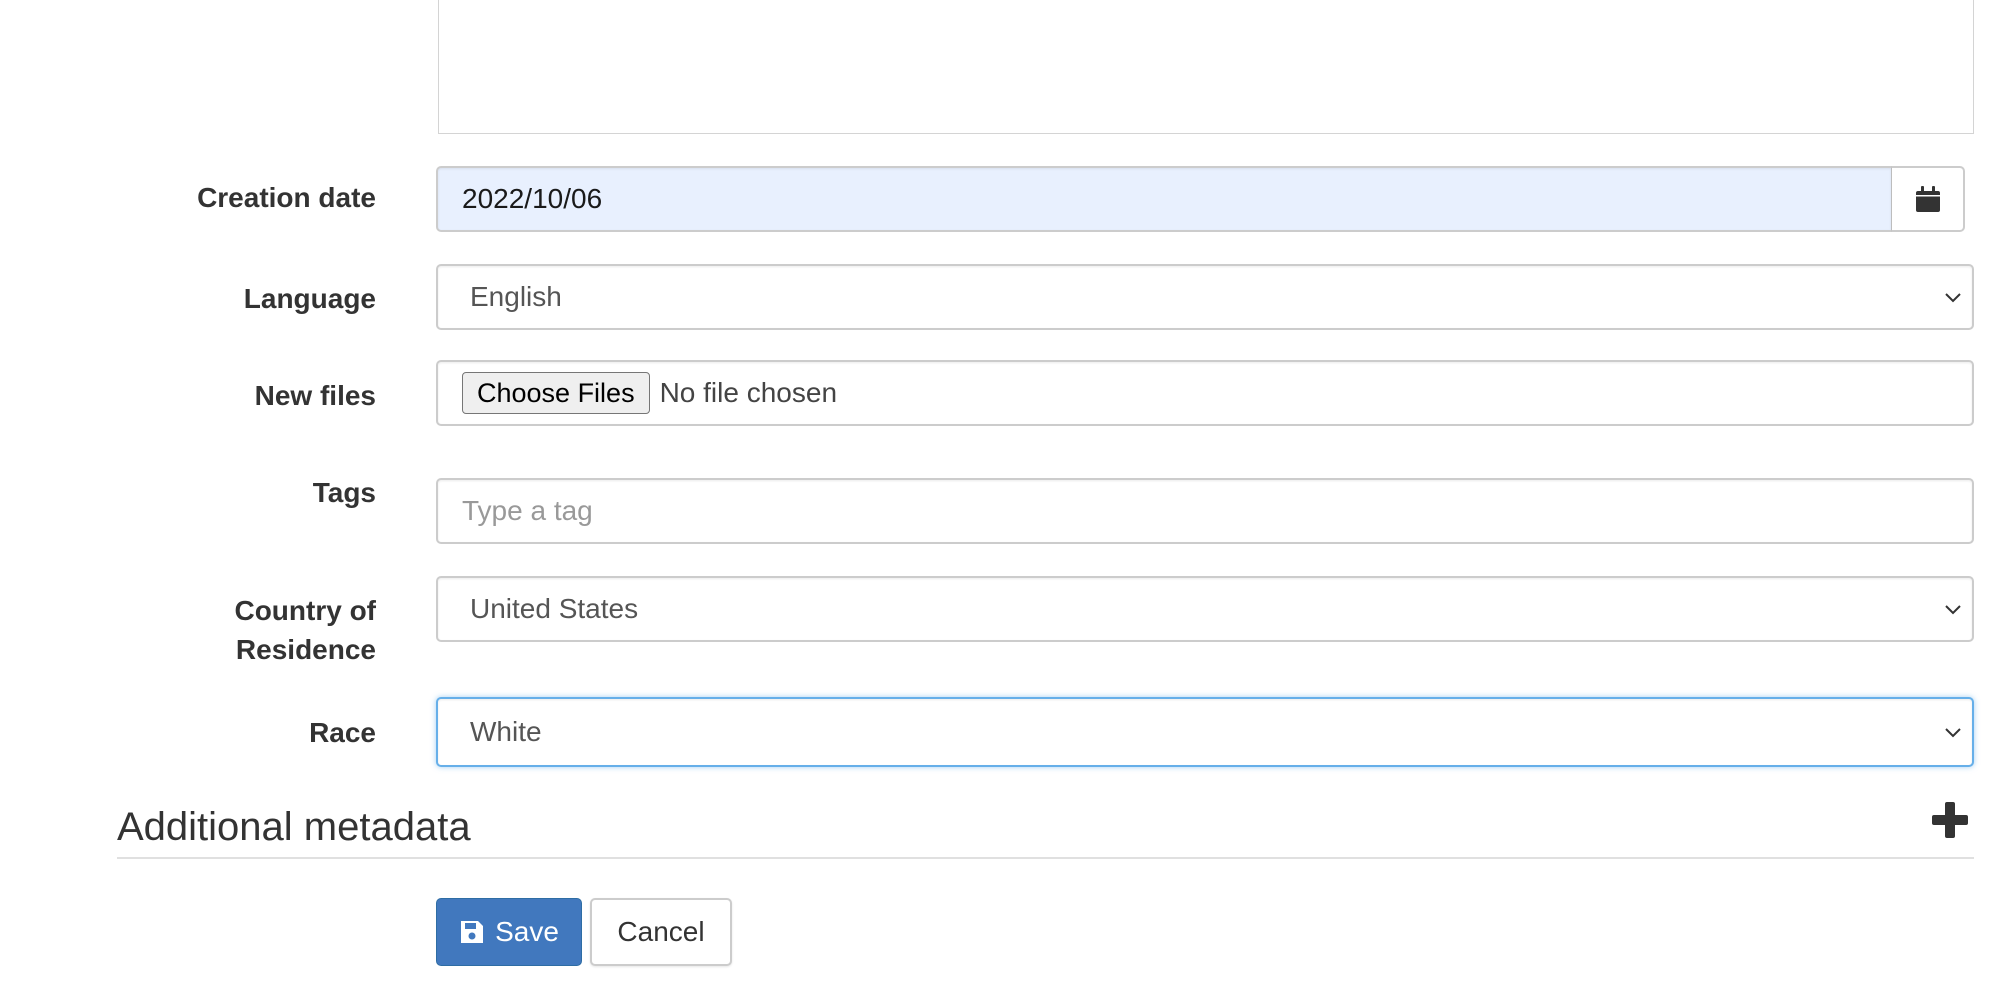 Image resolution: width=1999 pixels, height=994 pixels. Describe the element at coordinates (315, 395) in the screenshot. I see `new-files-label: New files` at that location.